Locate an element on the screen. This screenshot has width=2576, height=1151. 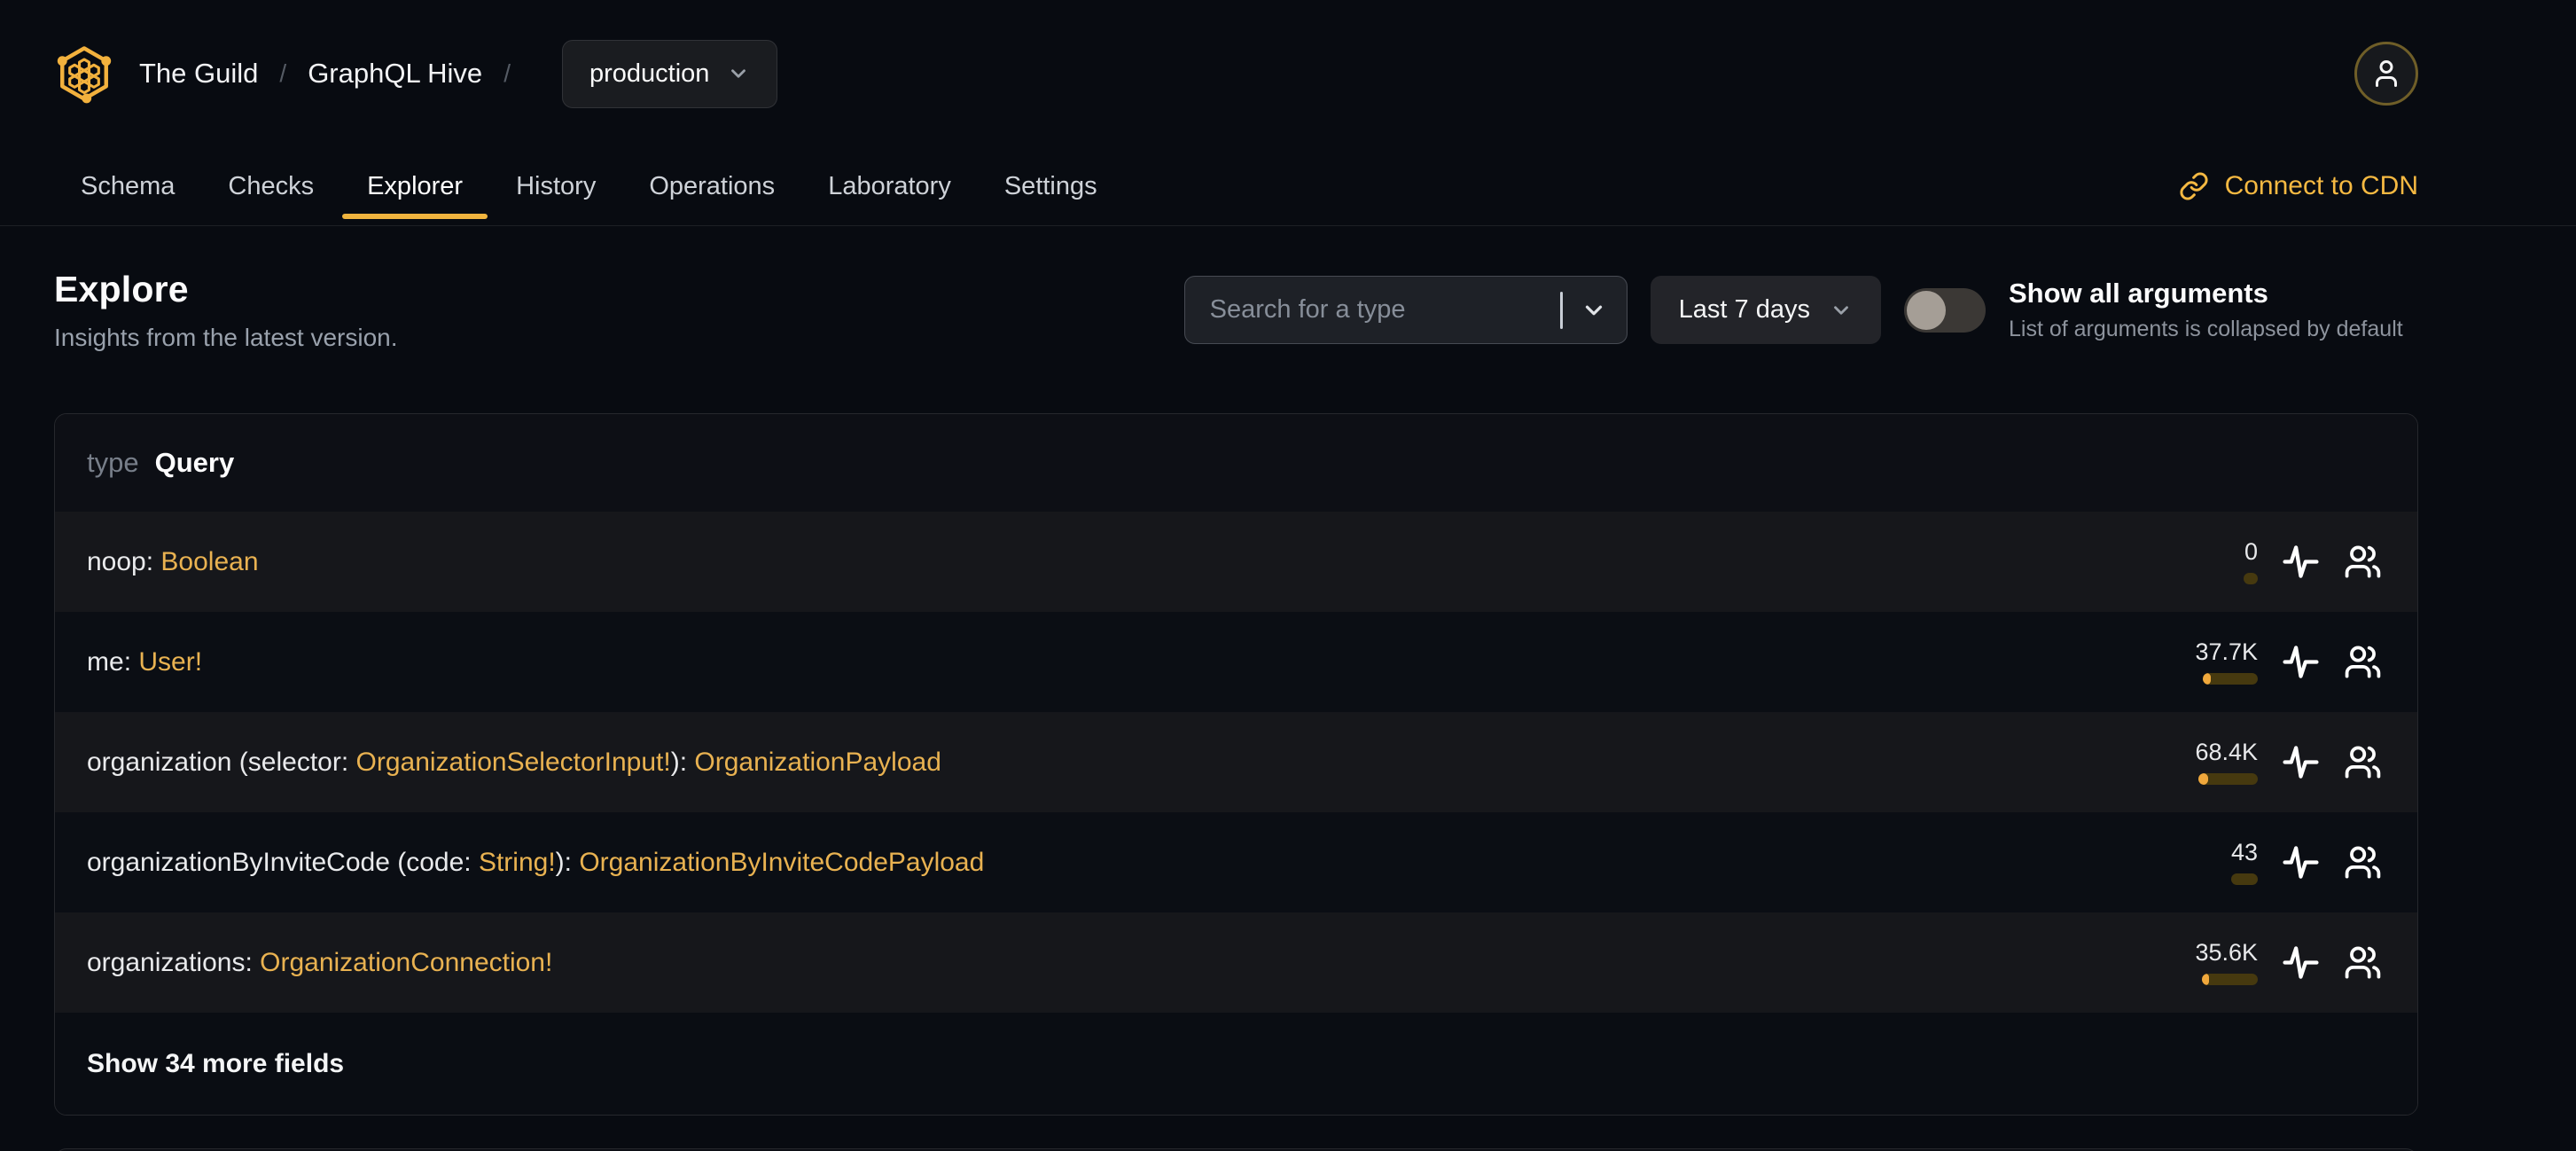
tab-operations: Operations is located at coordinates (711, 186).